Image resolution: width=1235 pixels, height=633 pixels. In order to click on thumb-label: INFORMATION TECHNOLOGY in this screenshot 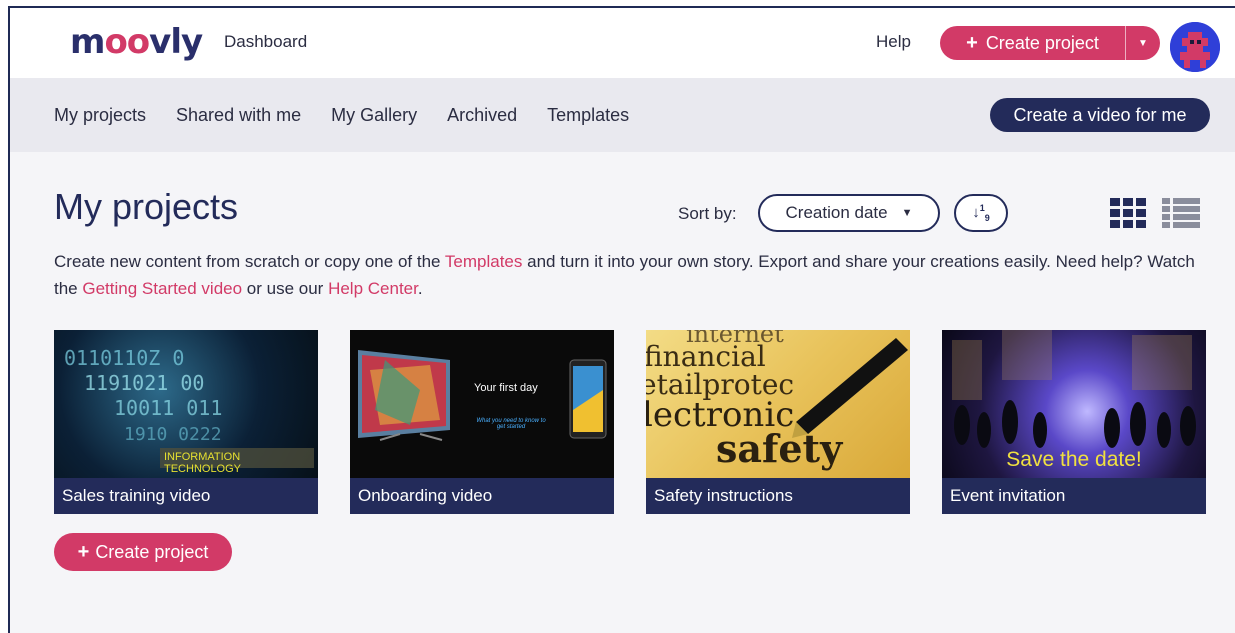, I will do `click(203, 463)`.